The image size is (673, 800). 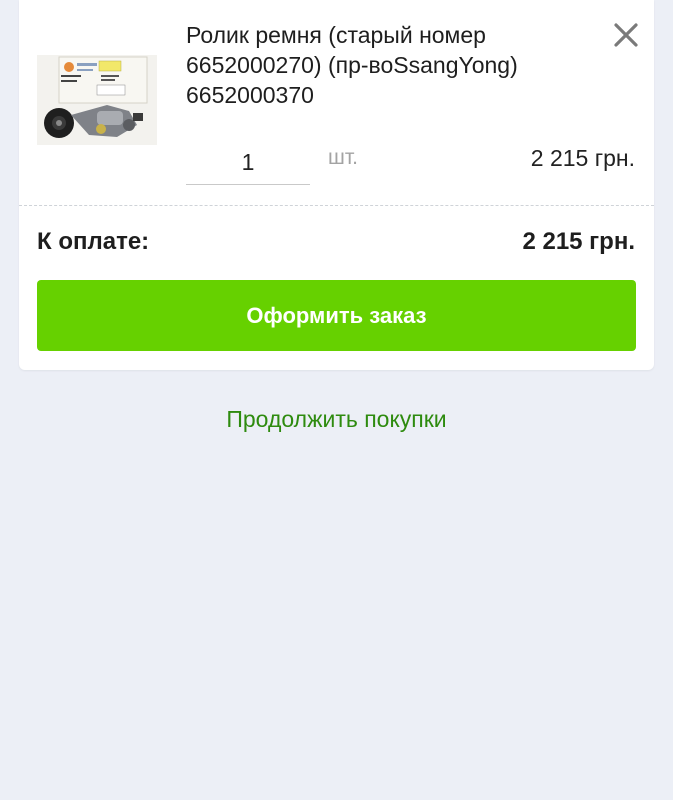 What do you see at coordinates (336, 205) in the screenshot?
I see `dashed-divider` at bounding box center [336, 205].